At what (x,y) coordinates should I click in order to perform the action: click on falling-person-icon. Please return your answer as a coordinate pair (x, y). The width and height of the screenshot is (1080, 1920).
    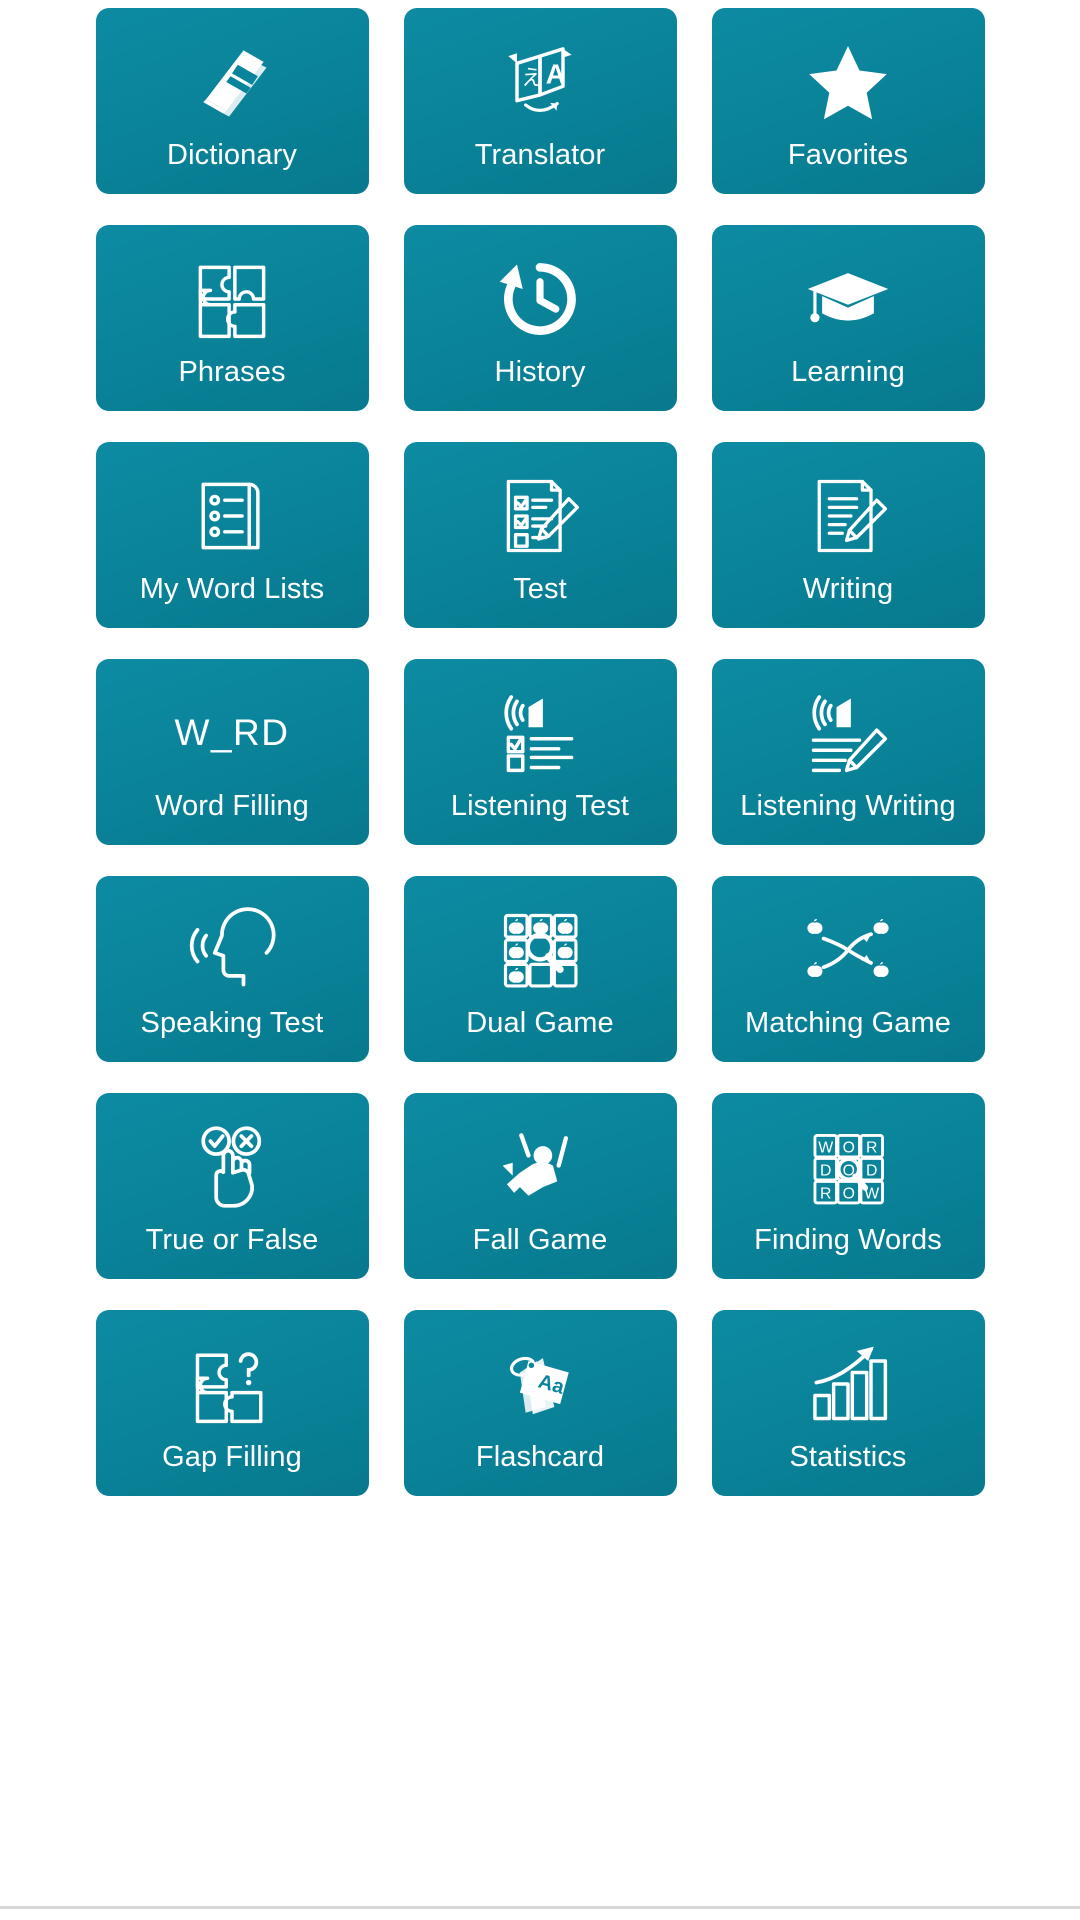
    Looking at the image, I should click on (540, 1167).